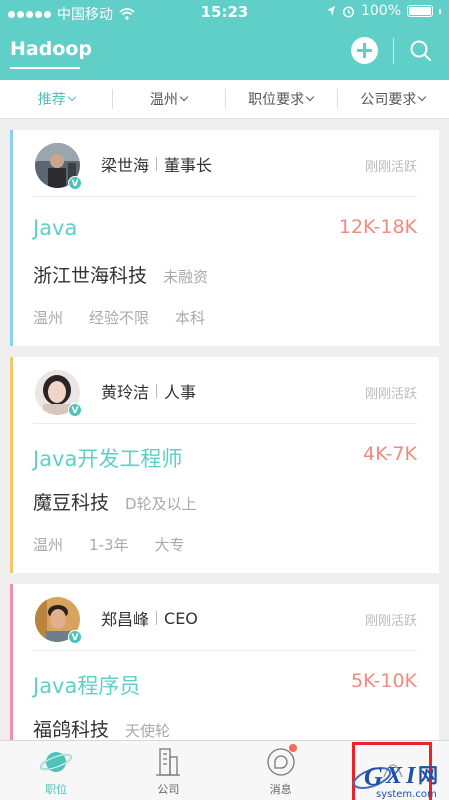 The width and height of the screenshot is (449, 800). I want to click on watermark-logo: G X I 网 system.com, so click(395, 781).